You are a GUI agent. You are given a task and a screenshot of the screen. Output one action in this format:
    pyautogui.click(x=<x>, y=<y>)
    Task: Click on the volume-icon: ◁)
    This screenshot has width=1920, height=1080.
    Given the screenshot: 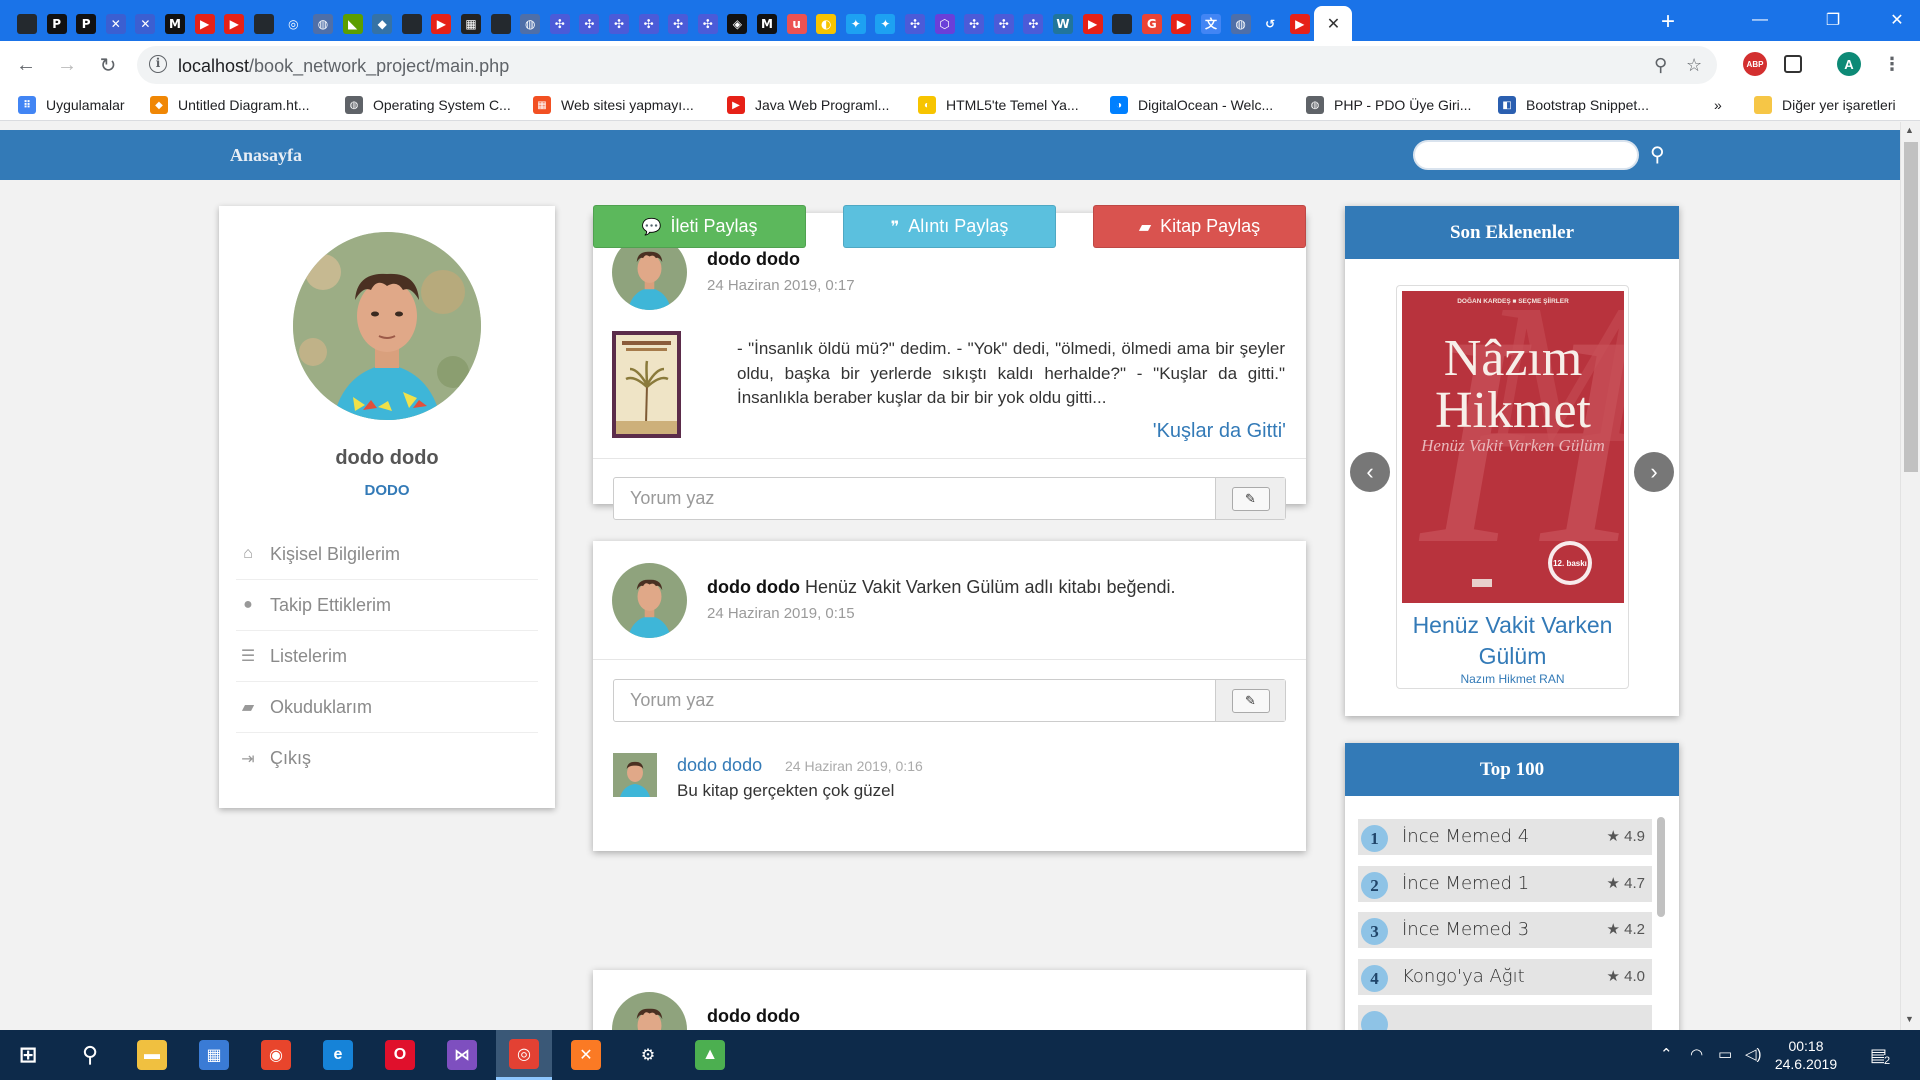 What is the action you would take?
    pyautogui.click(x=1753, y=1054)
    